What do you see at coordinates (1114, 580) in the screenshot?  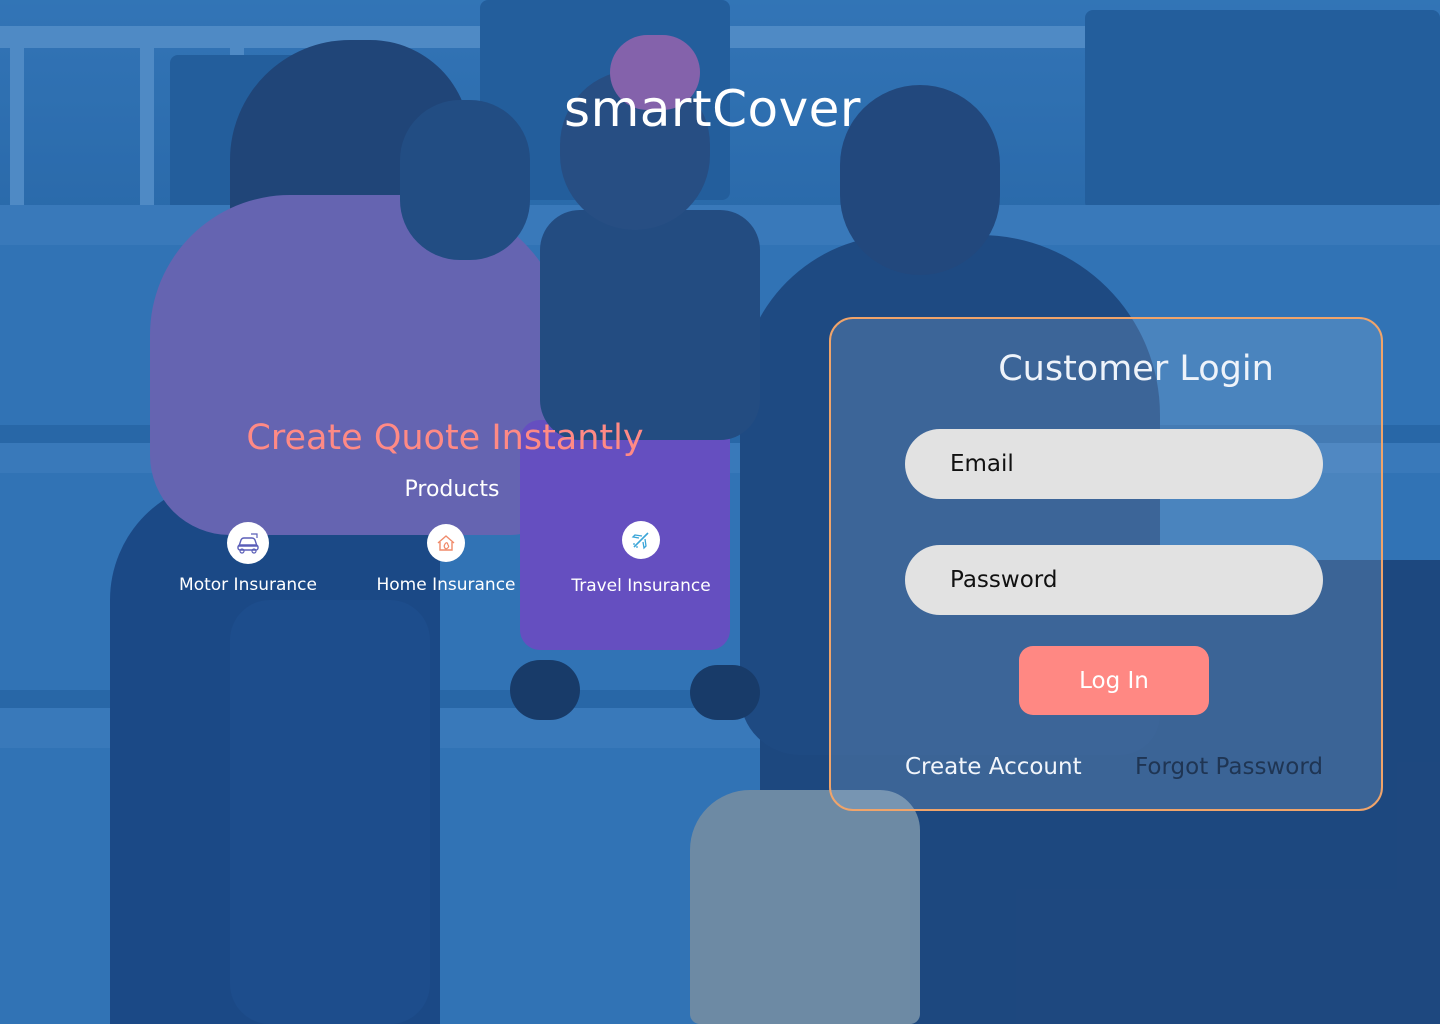 I see `password-field` at bounding box center [1114, 580].